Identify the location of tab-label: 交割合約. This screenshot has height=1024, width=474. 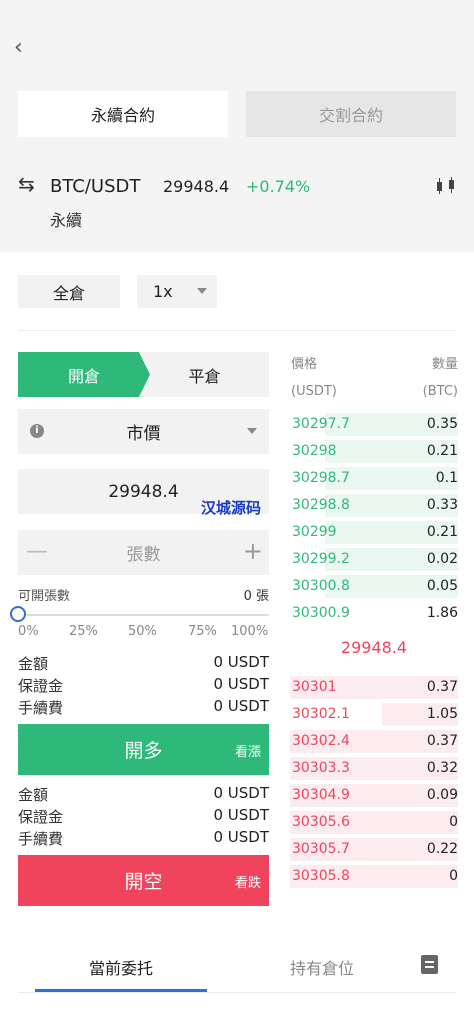
(350, 115).